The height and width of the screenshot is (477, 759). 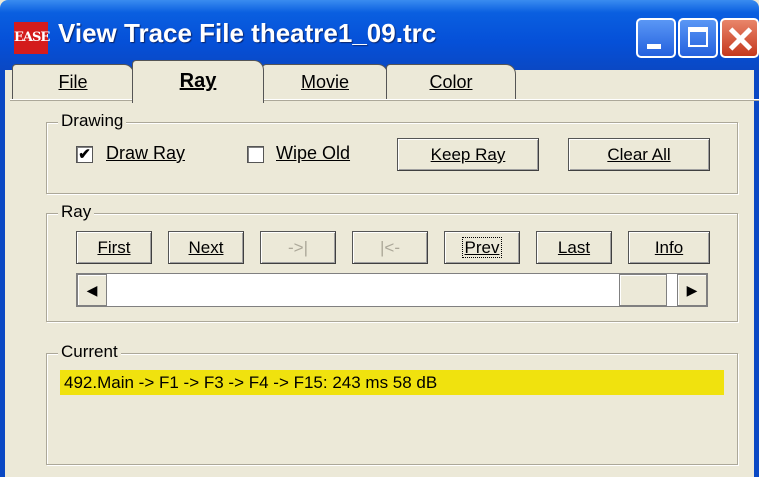 I want to click on scroll-right-arrow-icon: ▶, so click(x=692, y=290).